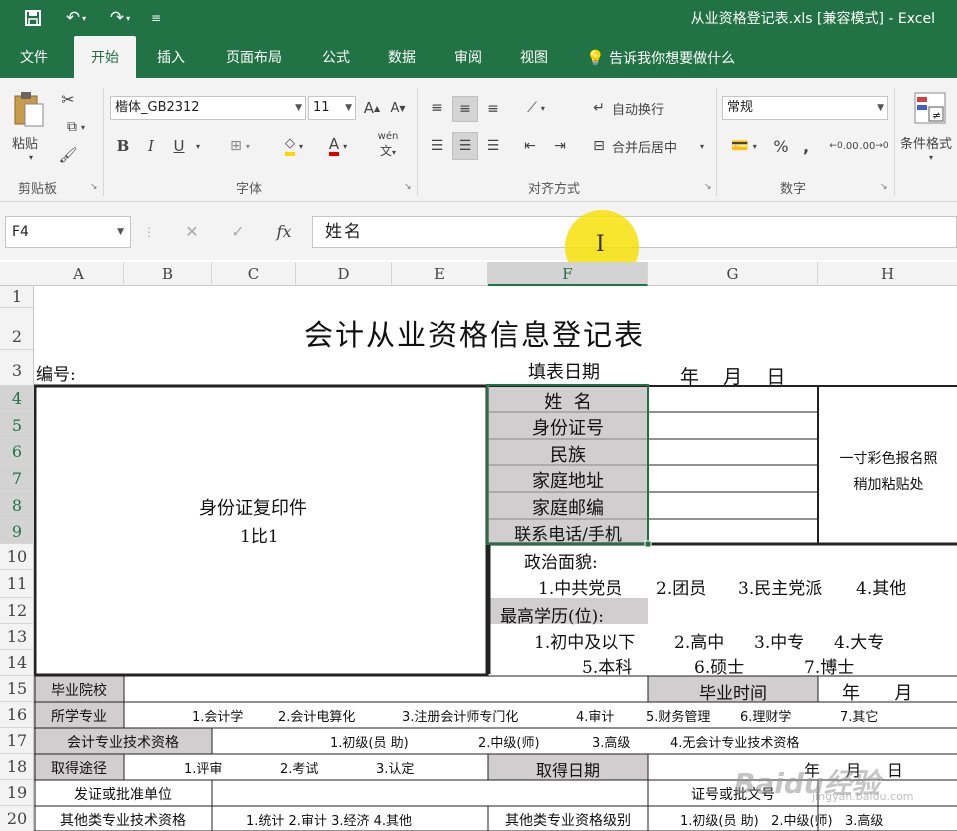 Image resolution: width=957 pixels, height=831 pixels. Describe the element at coordinates (284, 232) in the screenshot. I see `insert-function-button: fx` at that location.